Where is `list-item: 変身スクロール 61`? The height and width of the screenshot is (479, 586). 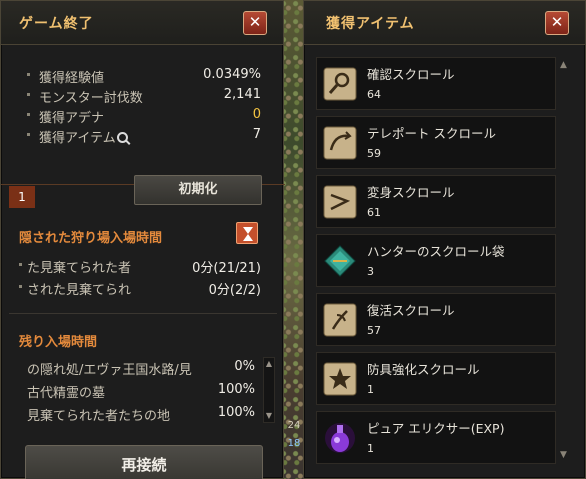
list-item: 変身スクロール 61 is located at coordinates (436, 201).